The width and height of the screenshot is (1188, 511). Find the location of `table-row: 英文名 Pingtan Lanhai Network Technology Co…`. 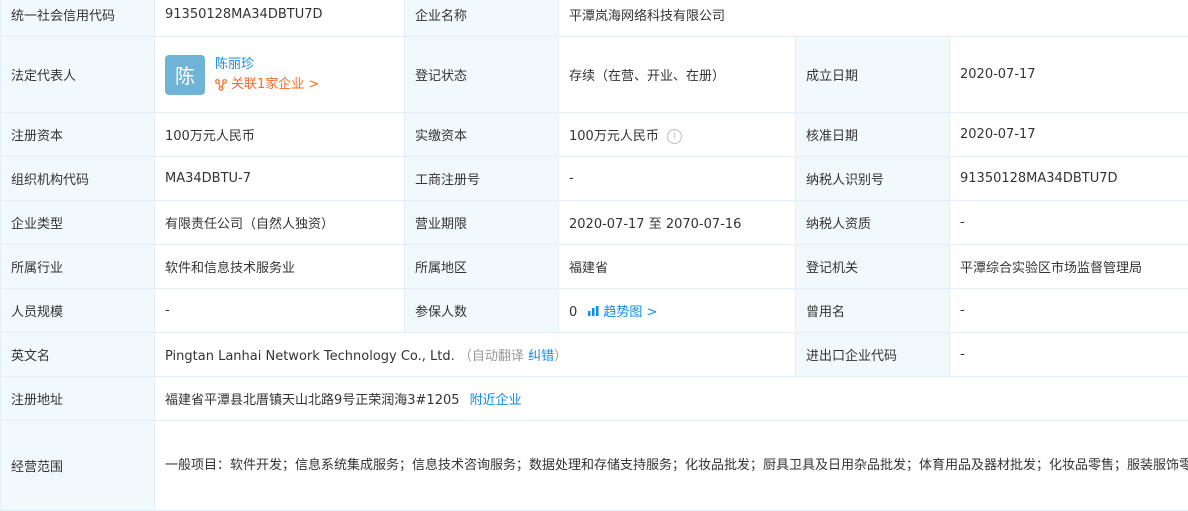

table-row: 英文名 Pingtan Lanhai Network Technology Co… is located at coordinates (594, 355).